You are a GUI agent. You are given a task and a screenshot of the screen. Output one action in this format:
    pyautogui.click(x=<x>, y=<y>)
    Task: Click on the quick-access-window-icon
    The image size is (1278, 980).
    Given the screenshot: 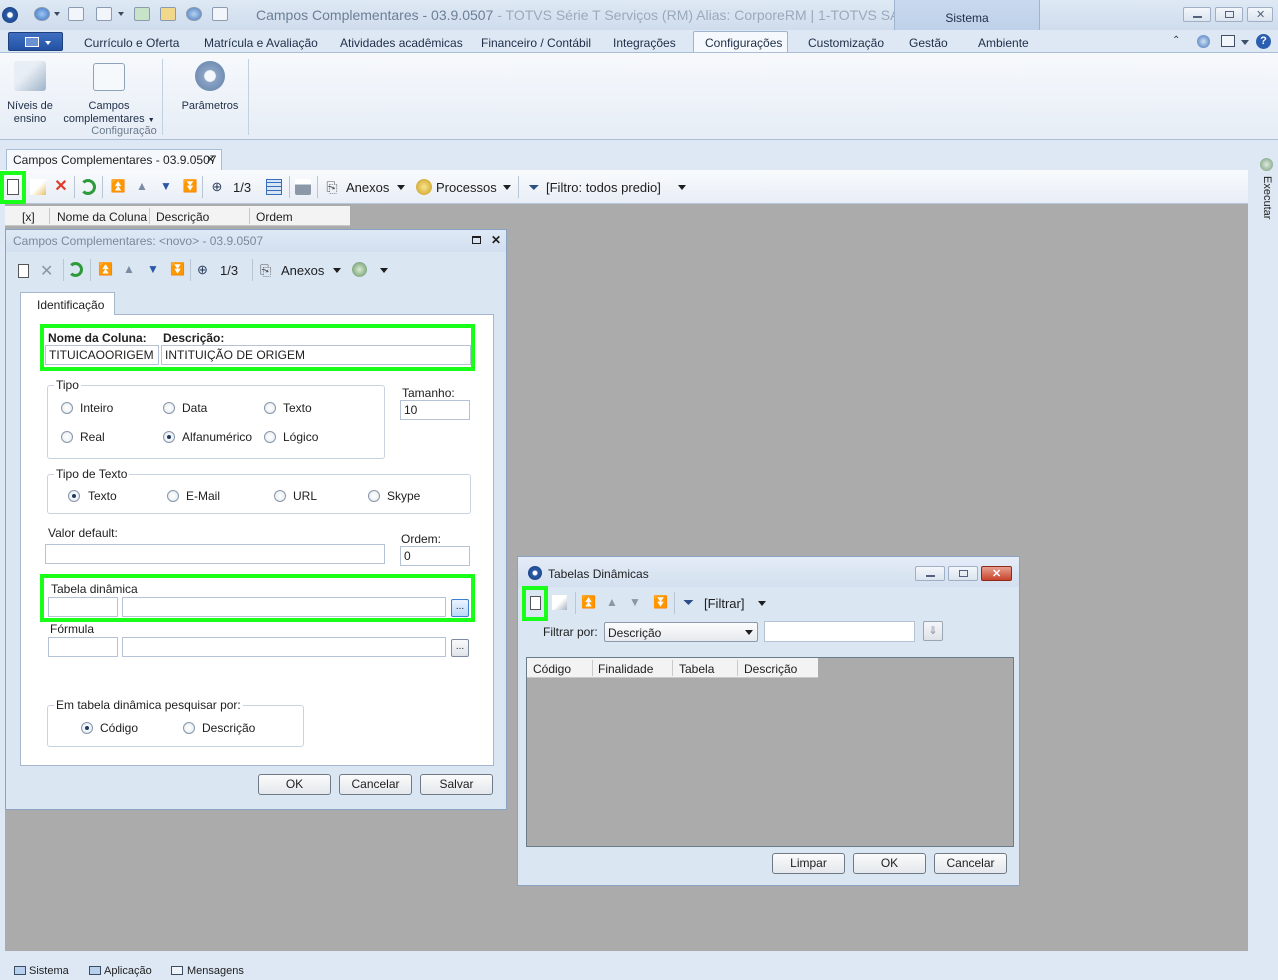 What is the action you would take?
    pyautogui.click(x=104, y=14)
    